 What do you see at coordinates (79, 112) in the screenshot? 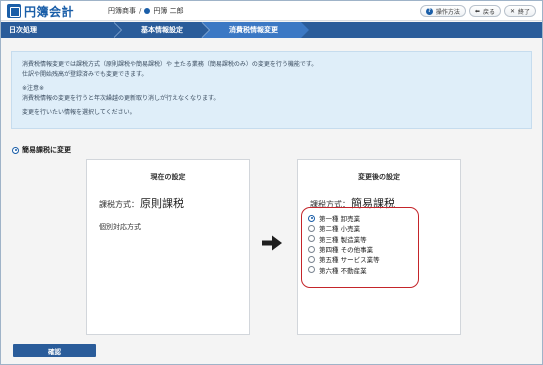
I see `info-line: 変更を行いたい情報を選択してください。` at bounding box center [79, 112].